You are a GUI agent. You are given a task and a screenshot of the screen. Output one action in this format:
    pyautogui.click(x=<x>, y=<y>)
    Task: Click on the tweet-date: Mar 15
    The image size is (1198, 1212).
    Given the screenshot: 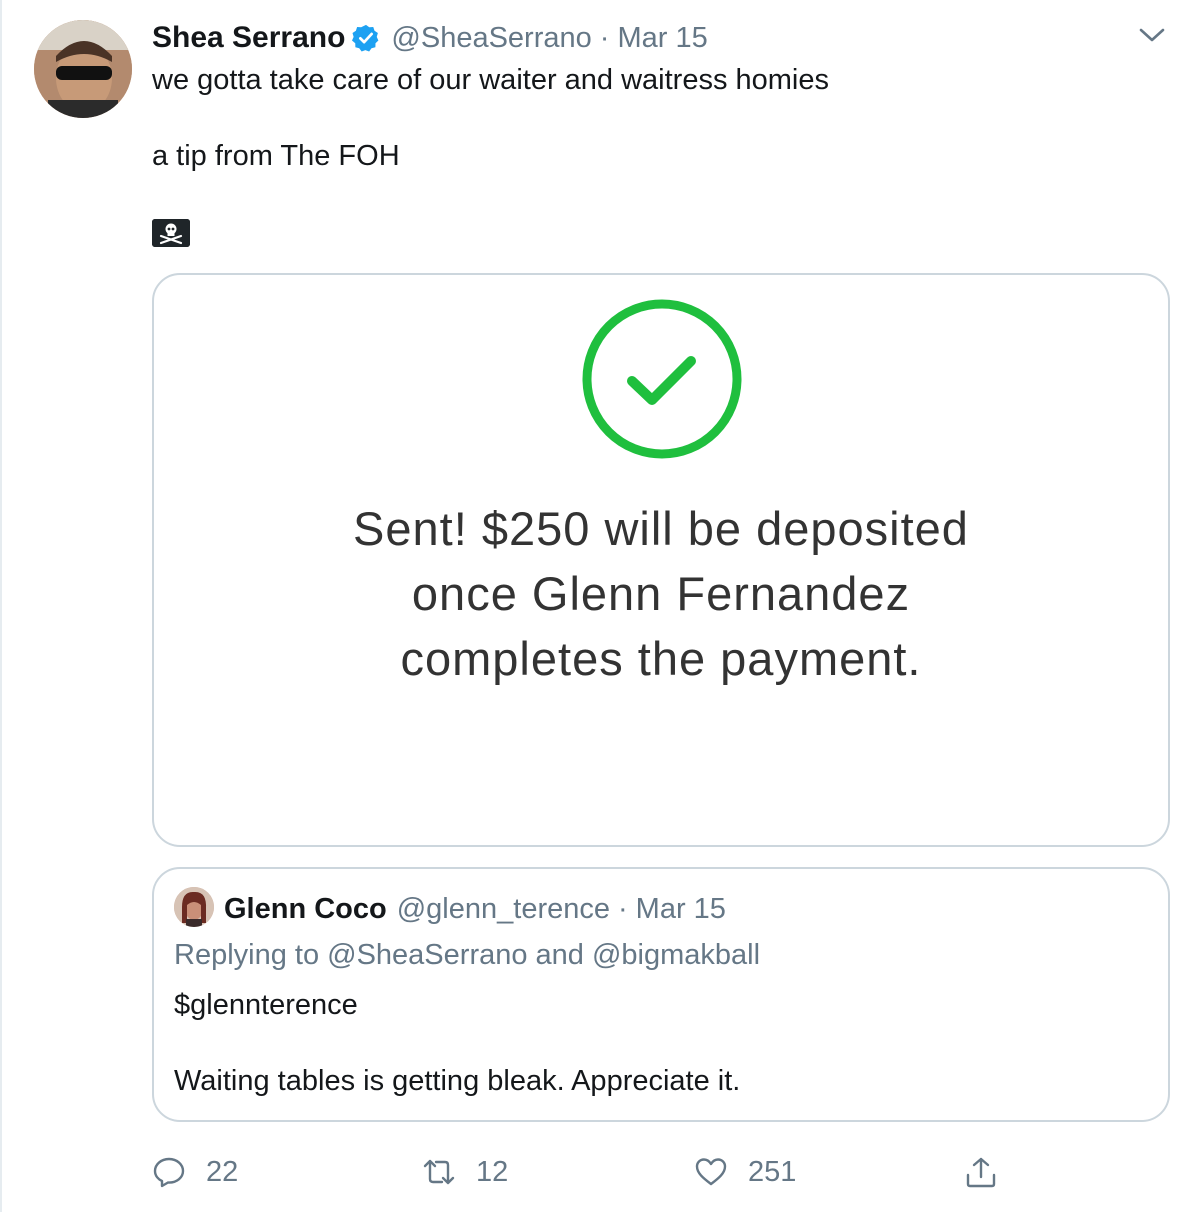 What is the action you would take?
    pyautogui.click(x=662, y=38)
    